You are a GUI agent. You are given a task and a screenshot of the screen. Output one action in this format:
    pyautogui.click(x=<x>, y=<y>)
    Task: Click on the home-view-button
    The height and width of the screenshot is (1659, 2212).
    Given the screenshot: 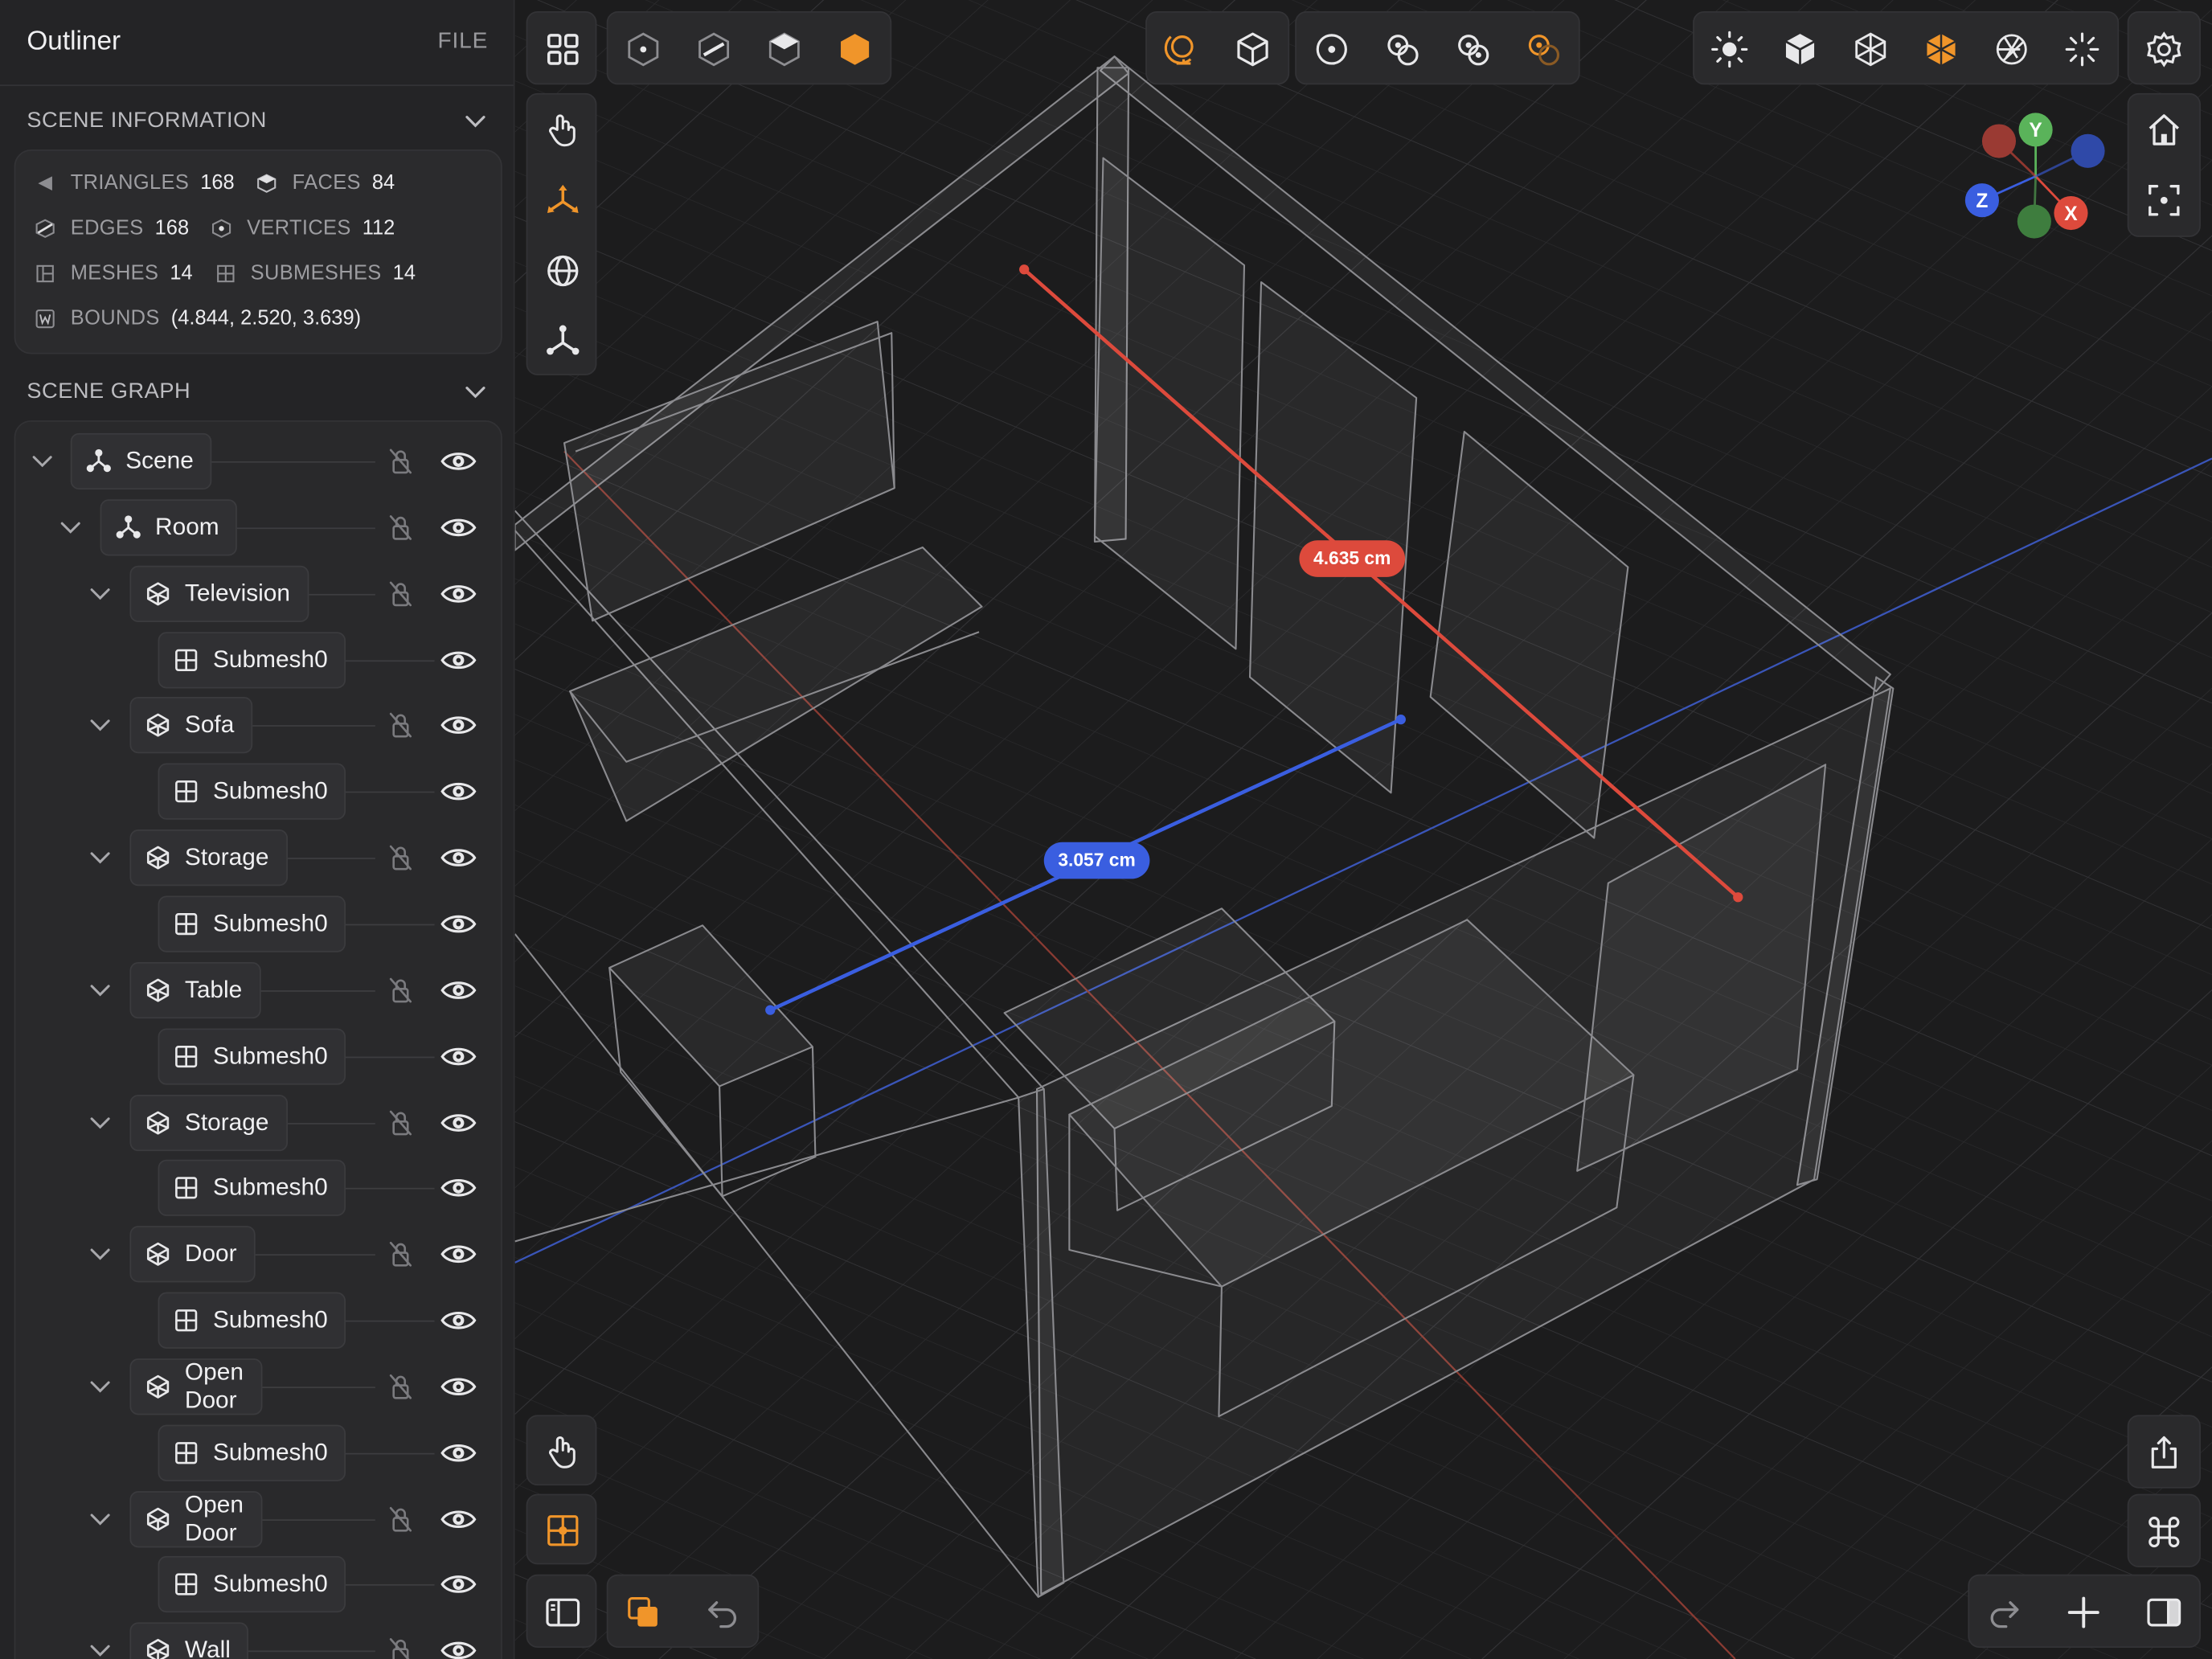 What is the action you would take?
    pyautogui.click(x=2163, y=130)
    